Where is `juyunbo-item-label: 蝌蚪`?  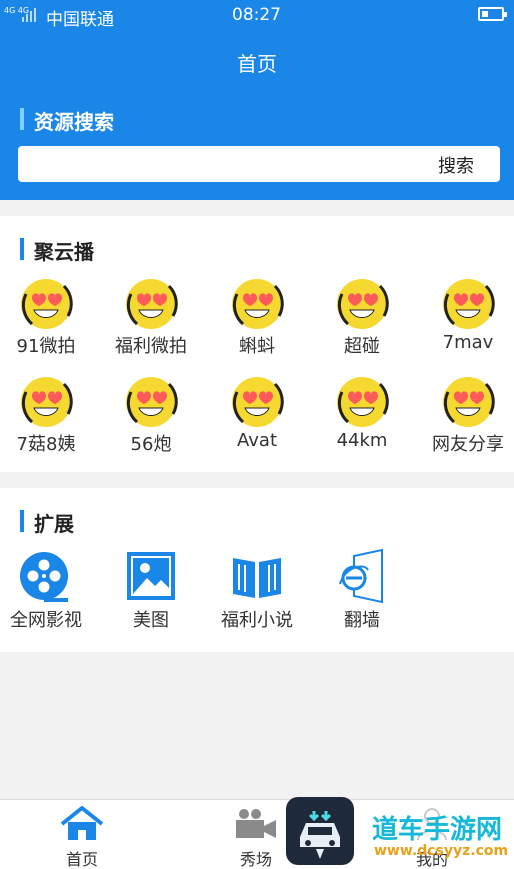
juyunbo-item-label: 蝌蚪 is located at coordinates (257, 346).